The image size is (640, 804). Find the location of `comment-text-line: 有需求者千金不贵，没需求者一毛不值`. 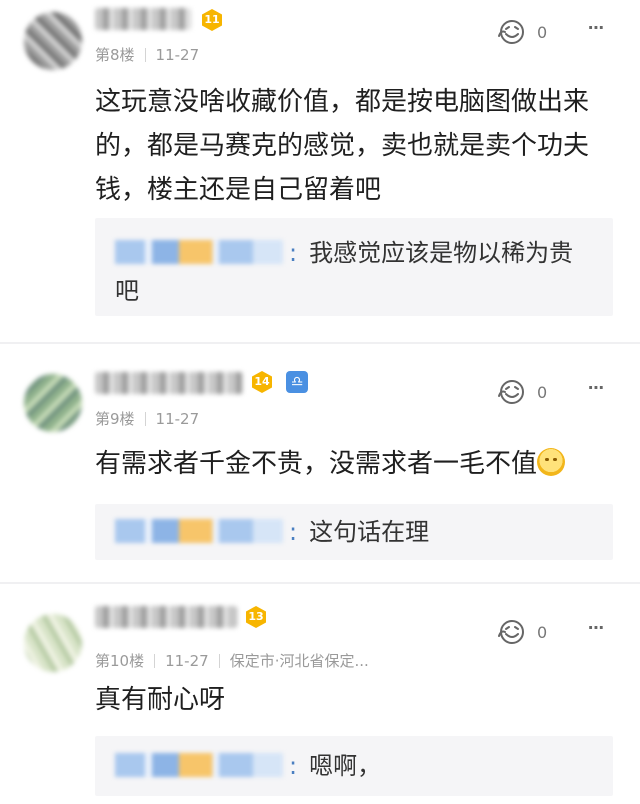

comment-text-line: 有需求者千金不贵，没需求者一毛不值 is located at coordinates (355, 464).